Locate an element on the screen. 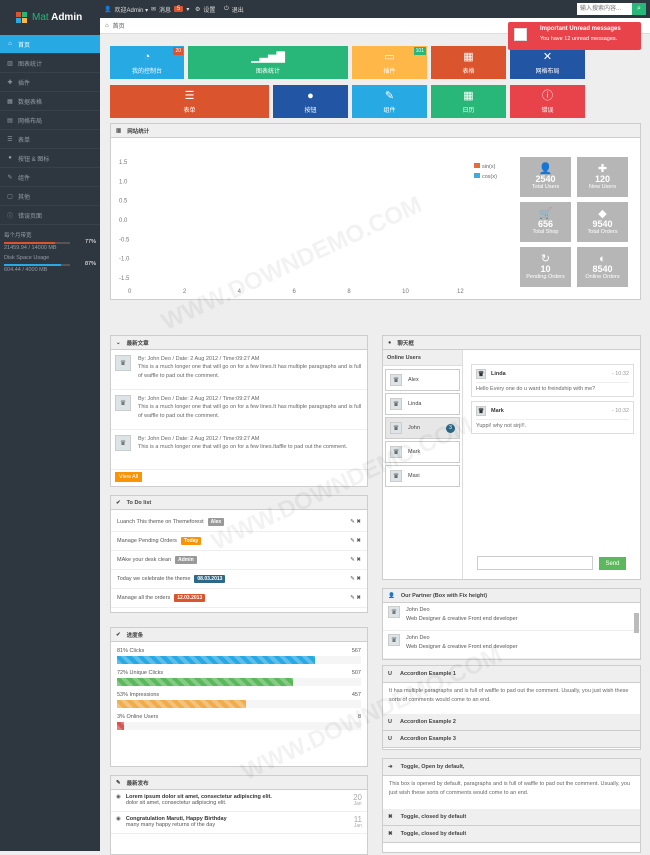  progress-value: 457 is located at coordinates (356, 695).